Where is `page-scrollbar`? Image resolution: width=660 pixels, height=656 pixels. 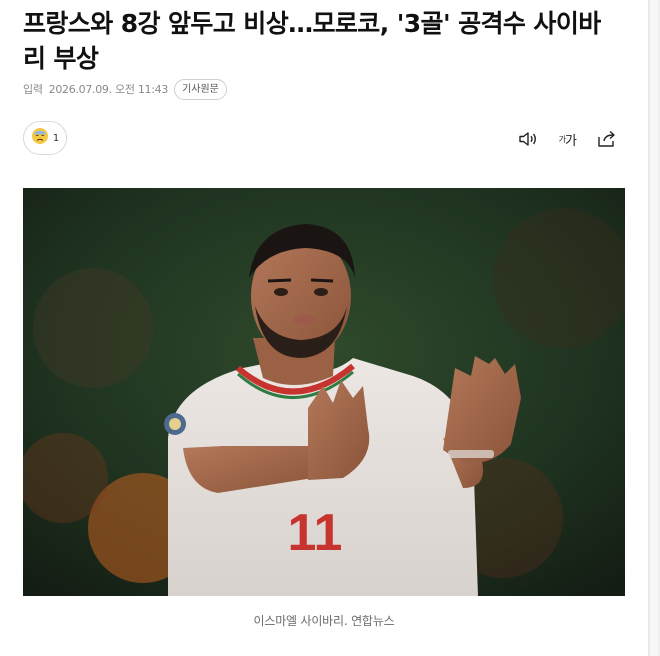 page-scrollbar is located at coordinates (654, 328).